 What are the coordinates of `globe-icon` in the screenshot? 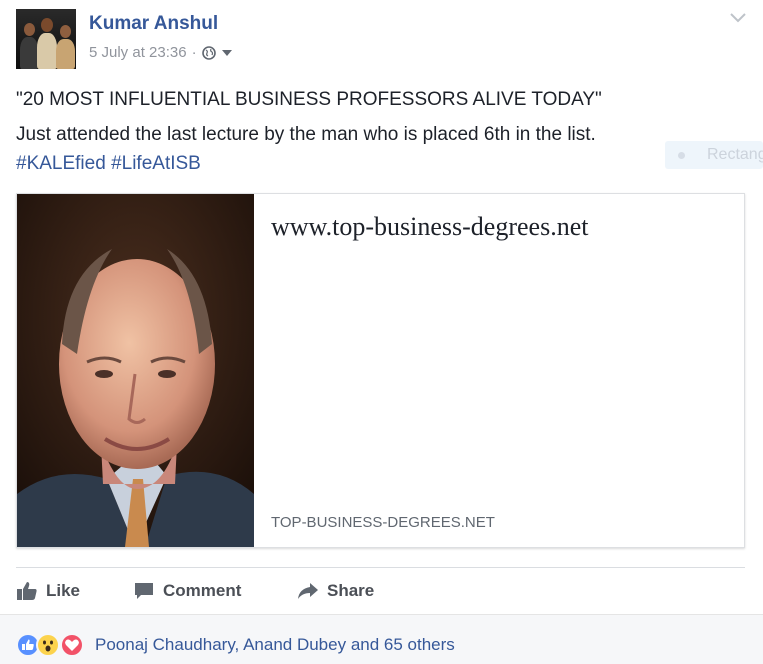 It's located at (208, 52).